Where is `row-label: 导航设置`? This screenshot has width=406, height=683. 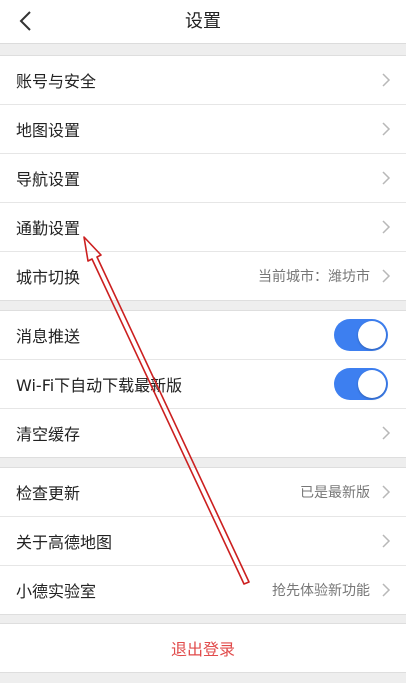 row-label: 导航设置 is located at coordinates (48, 179).